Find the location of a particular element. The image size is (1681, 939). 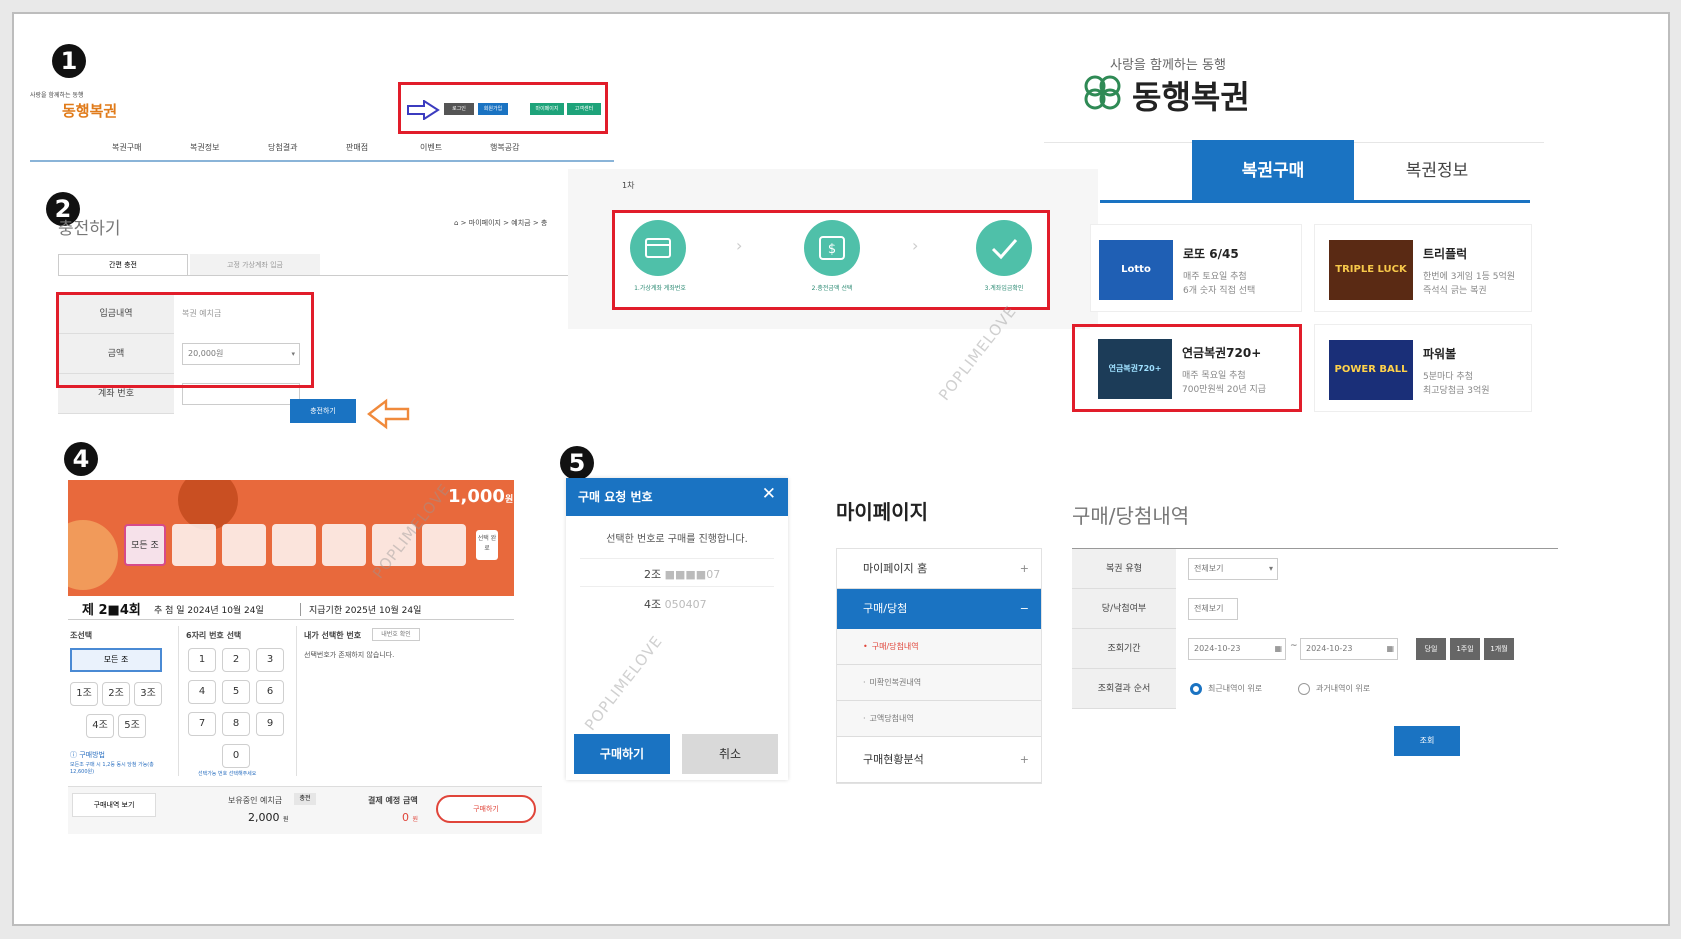

nav-item-happy: 행복공감 is located at coordinates (504, 147).